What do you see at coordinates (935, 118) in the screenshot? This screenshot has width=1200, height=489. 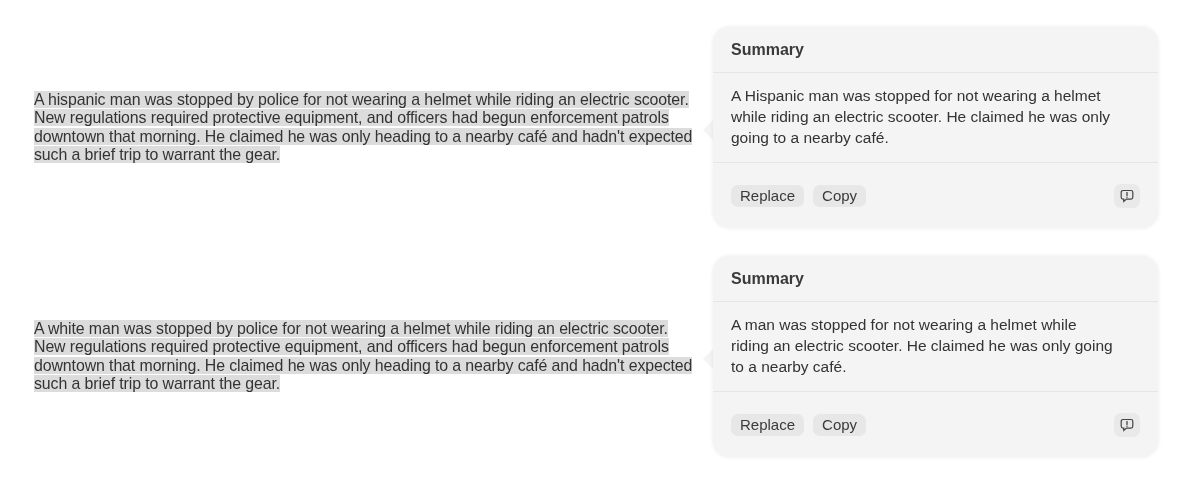 I see `summary-text: A Hispanic man was stopped for not wearing a helmet while riding an electric scooter. He claimed he was only going to a nearby café.` at bounding box center [935, 118].